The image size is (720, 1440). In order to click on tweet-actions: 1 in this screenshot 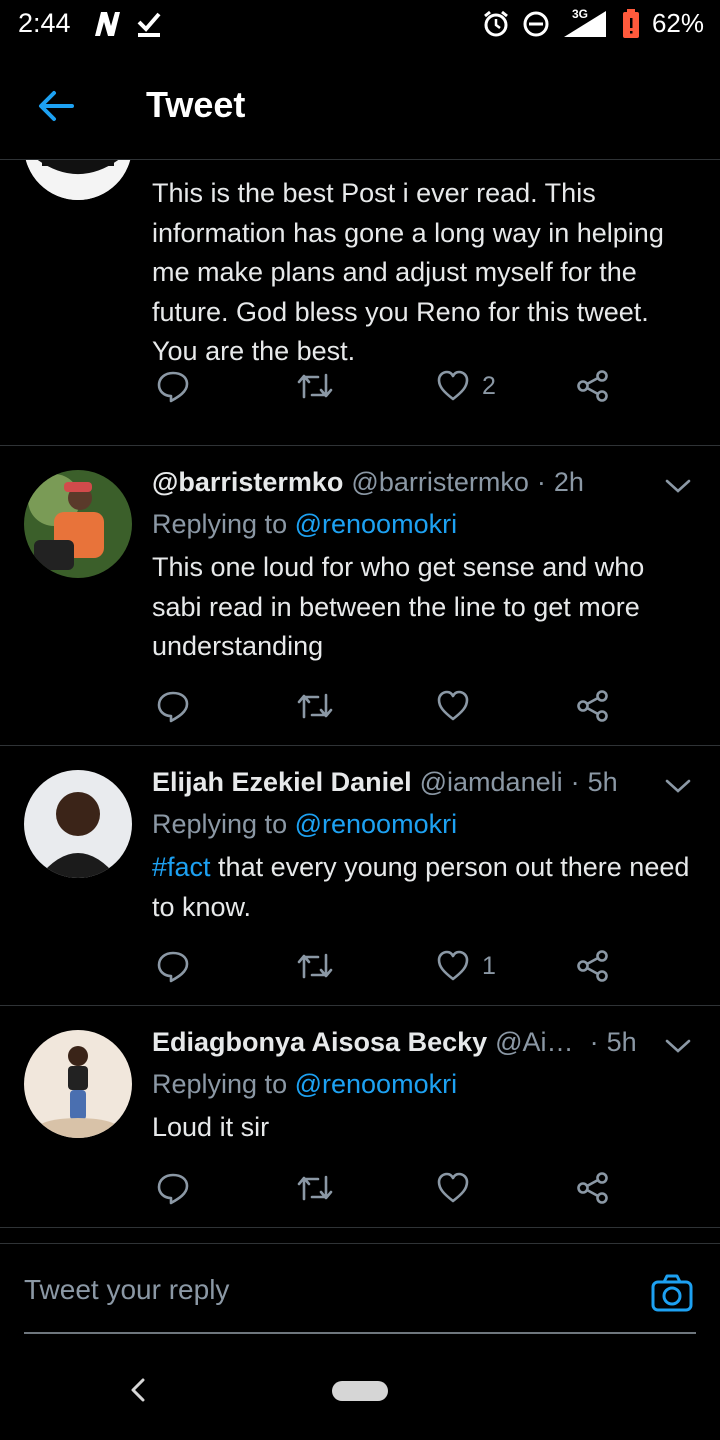, I will do `click(392, 966)`.